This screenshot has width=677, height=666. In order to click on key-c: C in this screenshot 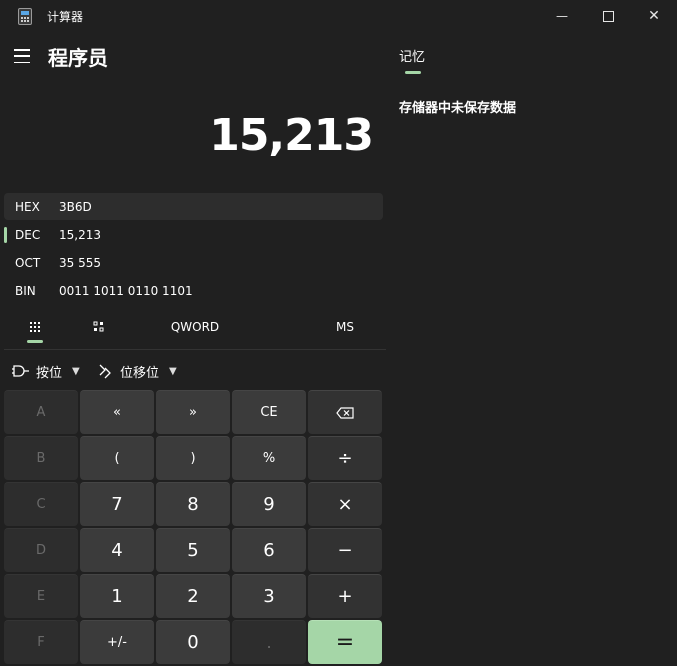, I will do `click(41, 504)`.